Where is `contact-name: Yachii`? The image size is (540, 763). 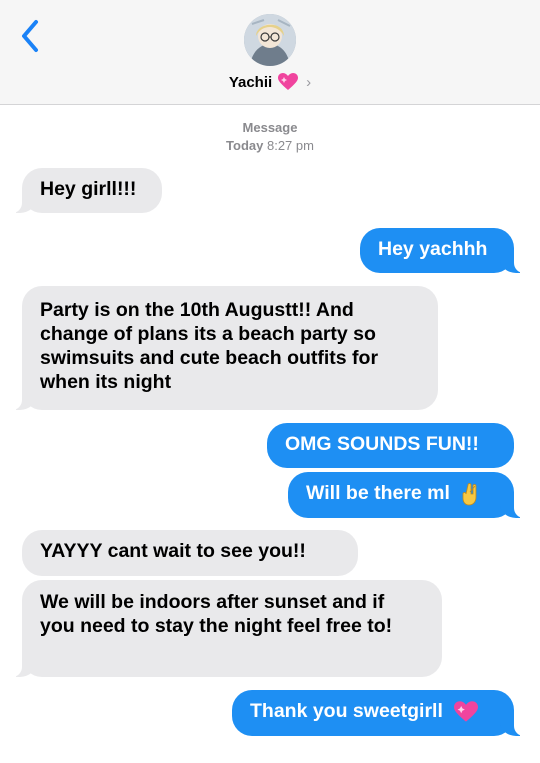
contact-name: Yachii is located at coordinates (250, 82).